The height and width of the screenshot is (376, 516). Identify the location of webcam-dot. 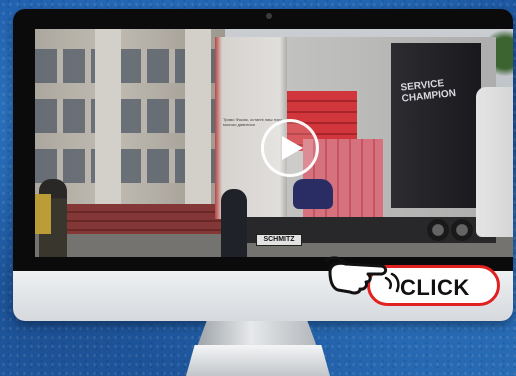
(269, 16).